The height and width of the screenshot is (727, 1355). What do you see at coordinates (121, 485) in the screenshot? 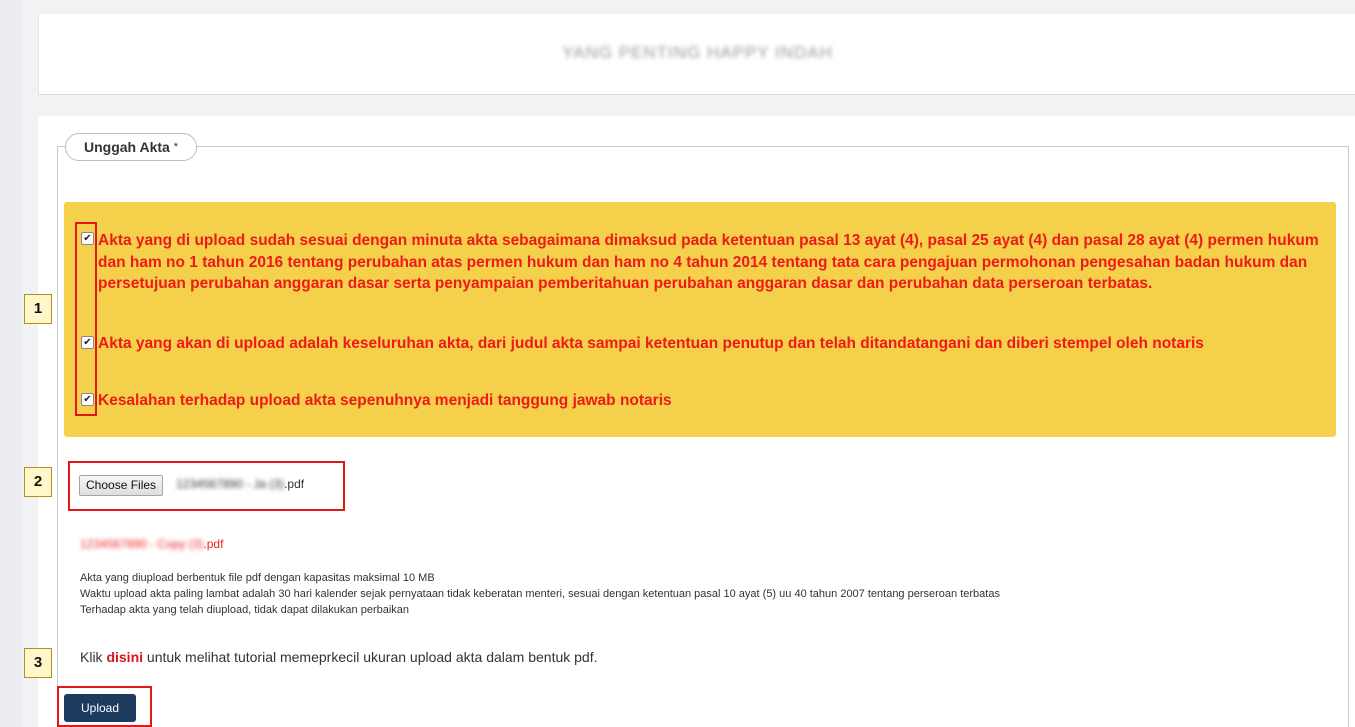
I see `choose-files-button: Choose Files` at bounding box center [121, 485].